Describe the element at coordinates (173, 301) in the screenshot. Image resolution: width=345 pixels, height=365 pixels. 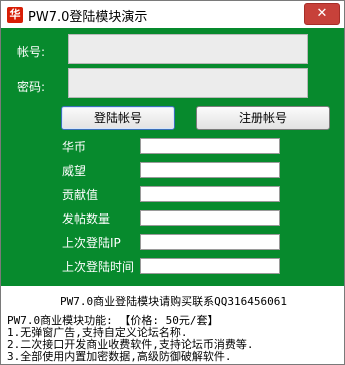
I see `contact-text: PW7.0商业登陆模块请购买联系QQ316456061` at that location.